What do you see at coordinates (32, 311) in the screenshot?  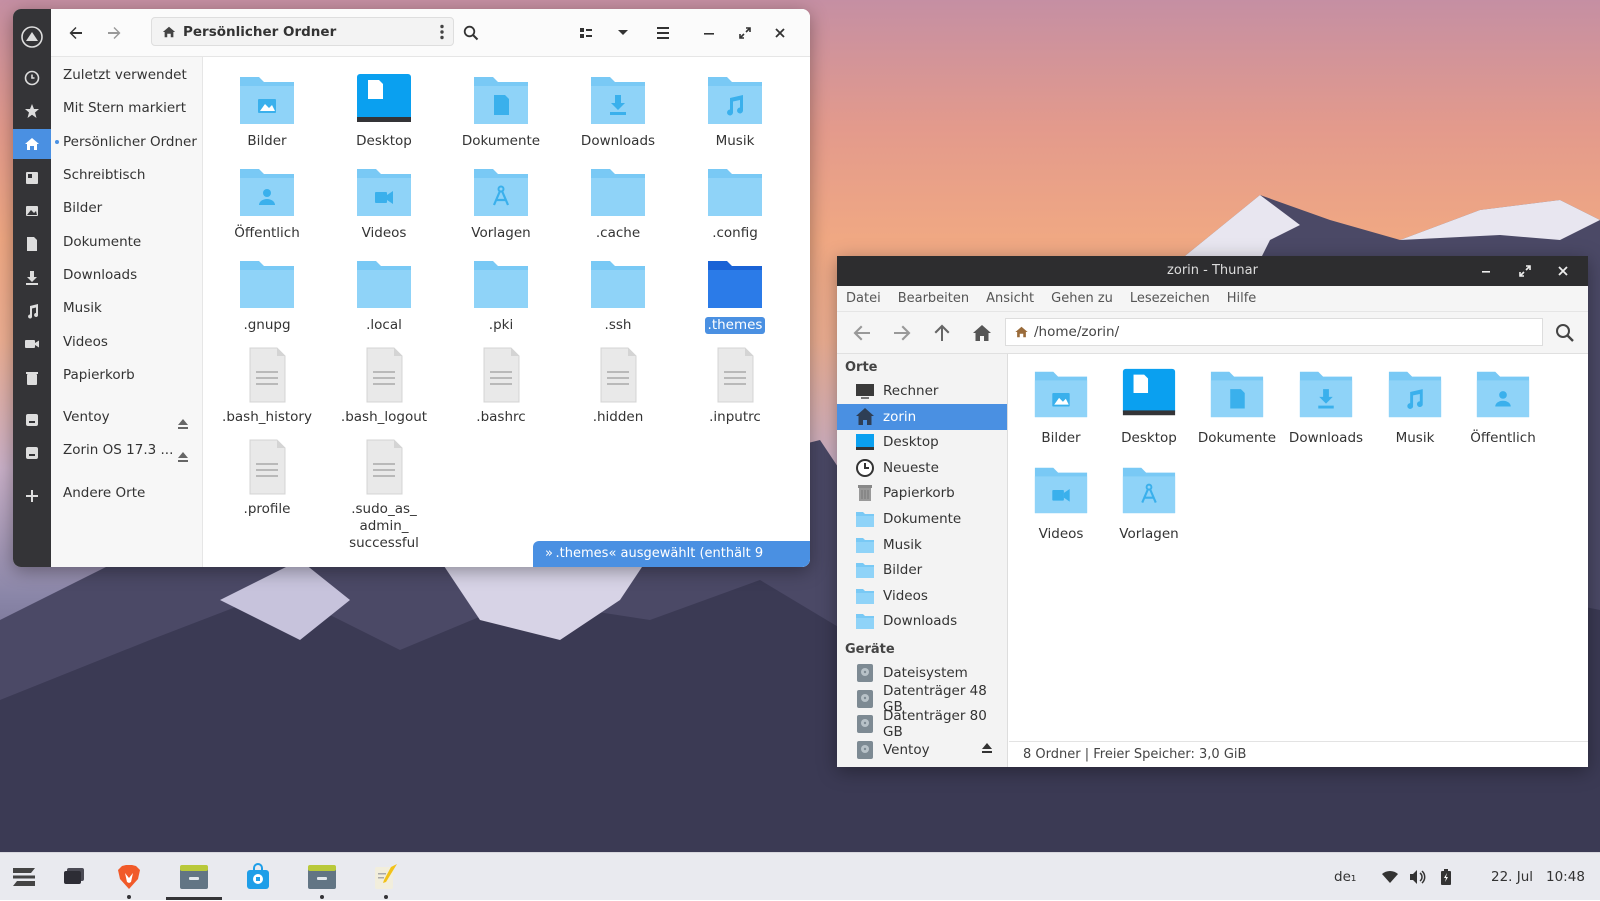 I see `music-icon` at bounding box center [32, 311].